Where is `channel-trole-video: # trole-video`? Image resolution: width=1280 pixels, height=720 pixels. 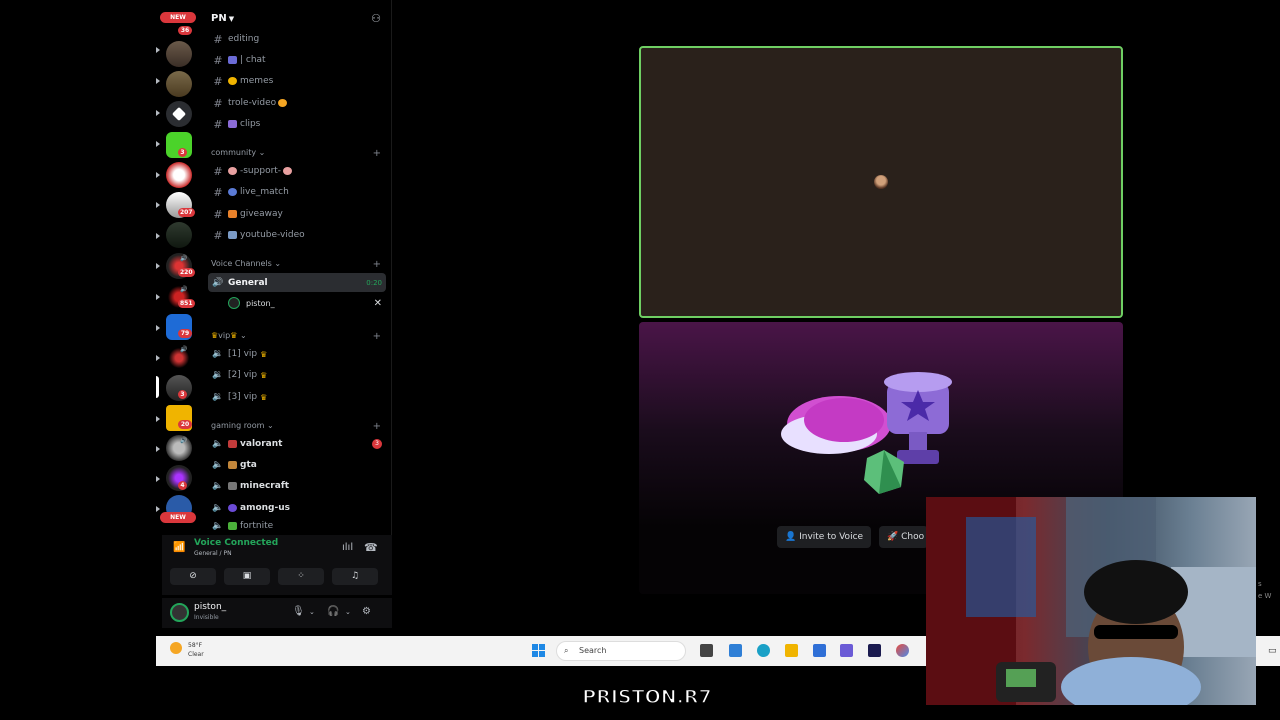
channel-trole-video: # trole-video is located at coordinates (297, 103).